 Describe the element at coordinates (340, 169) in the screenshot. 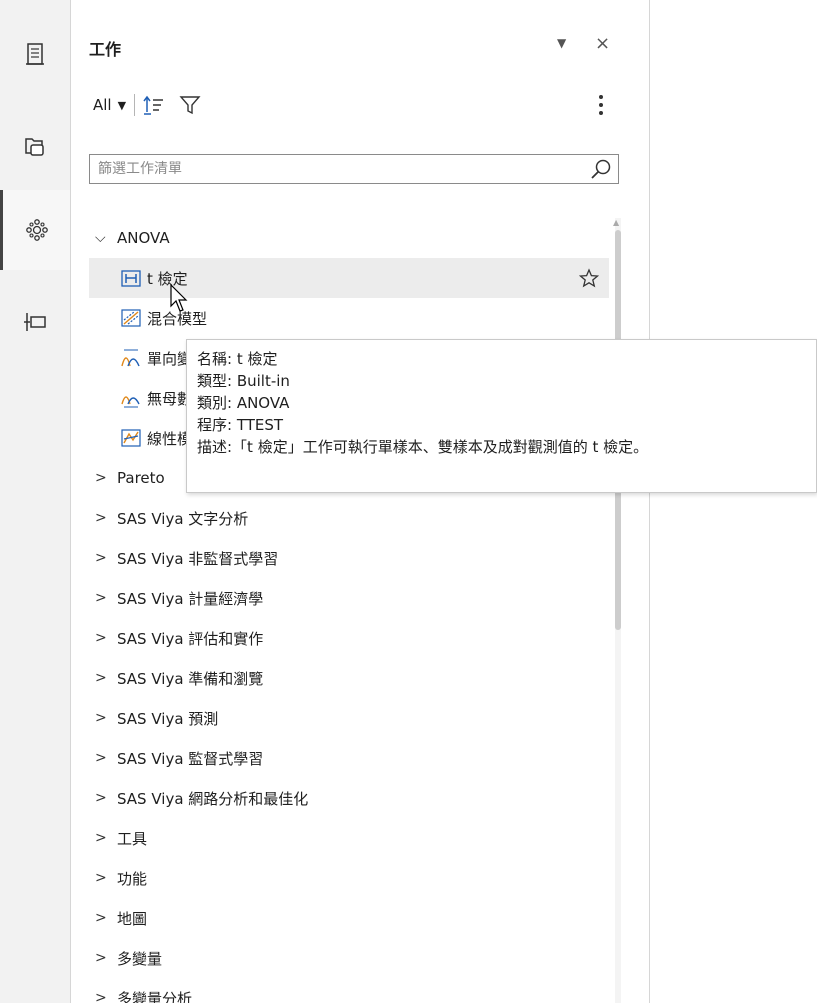

I see `task-filter-input` at that location.